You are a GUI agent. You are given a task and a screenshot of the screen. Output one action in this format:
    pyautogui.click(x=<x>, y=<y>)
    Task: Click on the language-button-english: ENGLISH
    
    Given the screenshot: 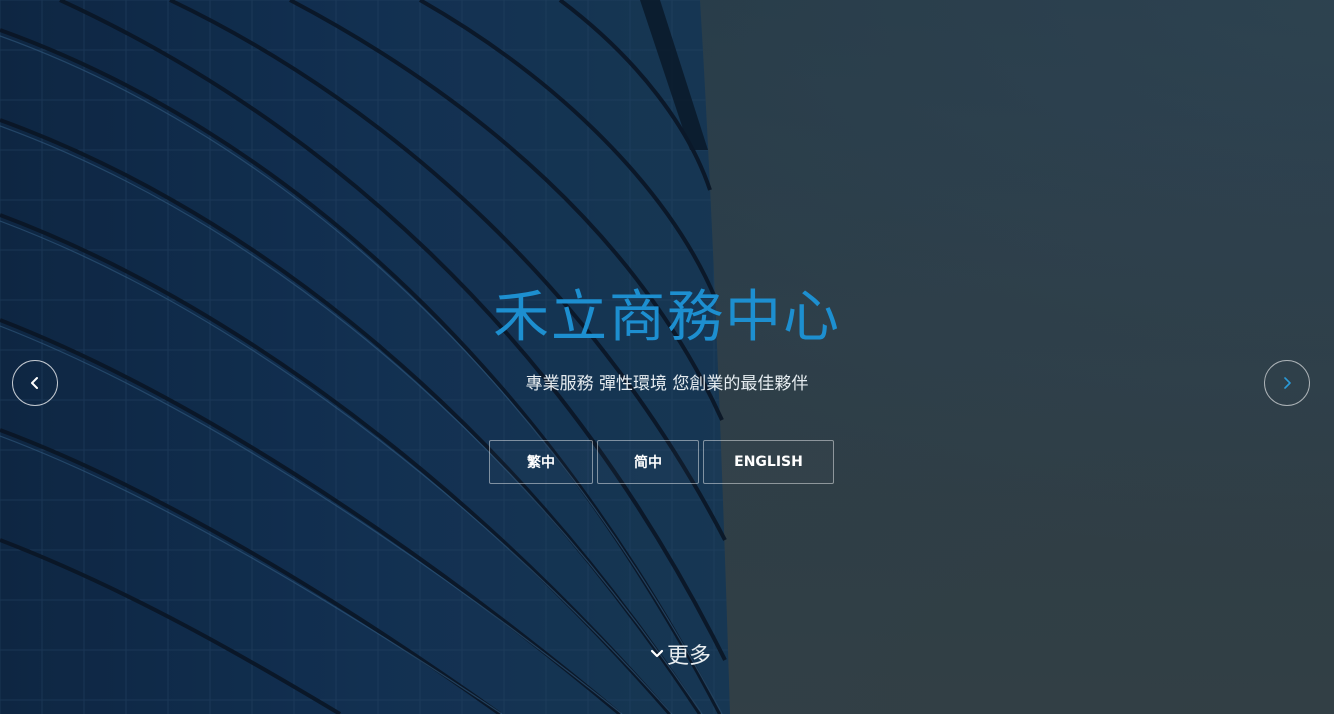 What is the action you would take?
    pyautogui.click(x=768, y=462)
    